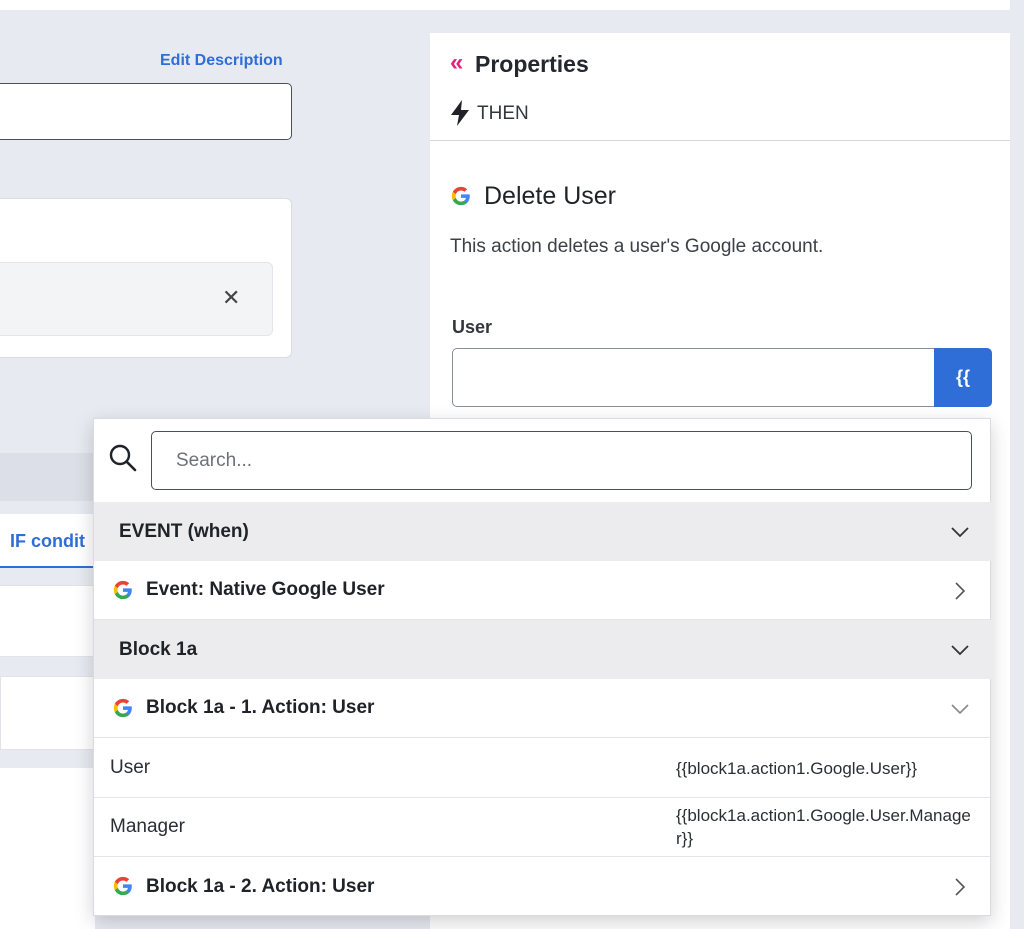 This screenshot has width=1024, height=929. Describe the element at coordinates (123, 458) in the screenshot. I see `search-icon` at that location.